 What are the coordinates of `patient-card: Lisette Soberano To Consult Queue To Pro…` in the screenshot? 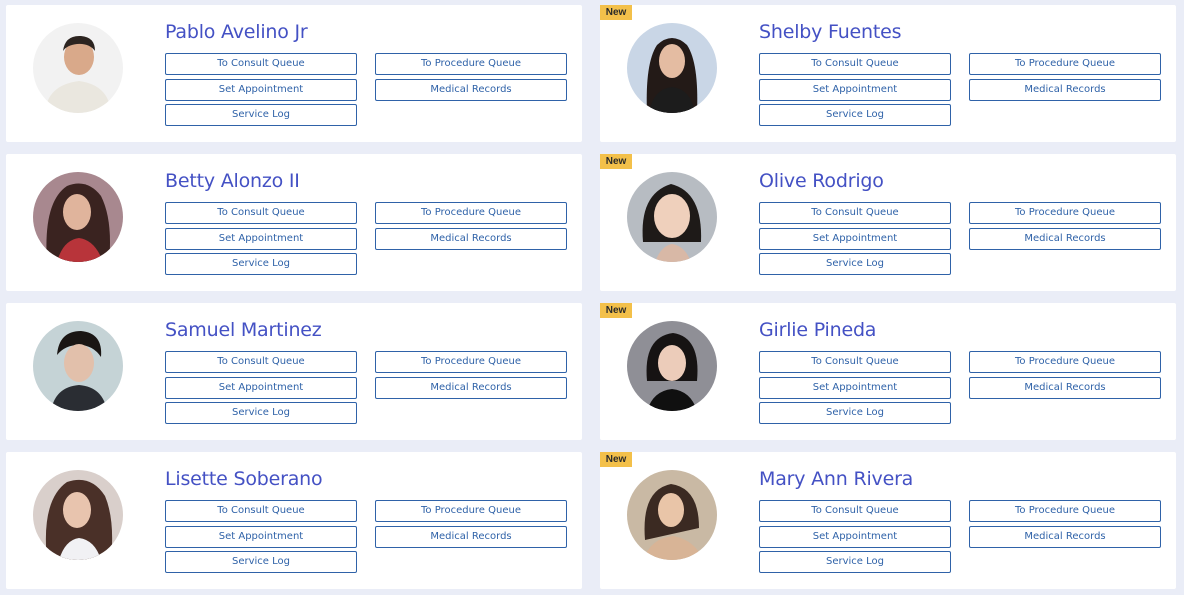 It's located at (294, 520).